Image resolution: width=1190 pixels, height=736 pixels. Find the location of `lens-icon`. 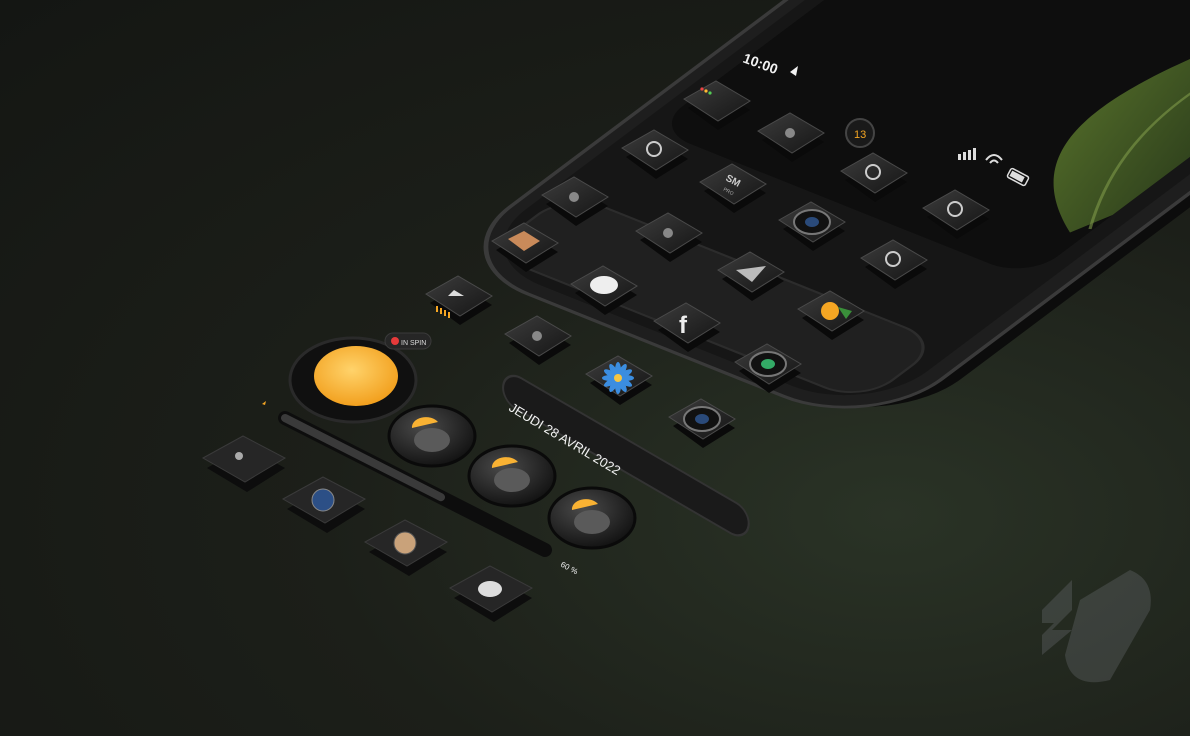

lens-icon is located at coordinates (702, 423).